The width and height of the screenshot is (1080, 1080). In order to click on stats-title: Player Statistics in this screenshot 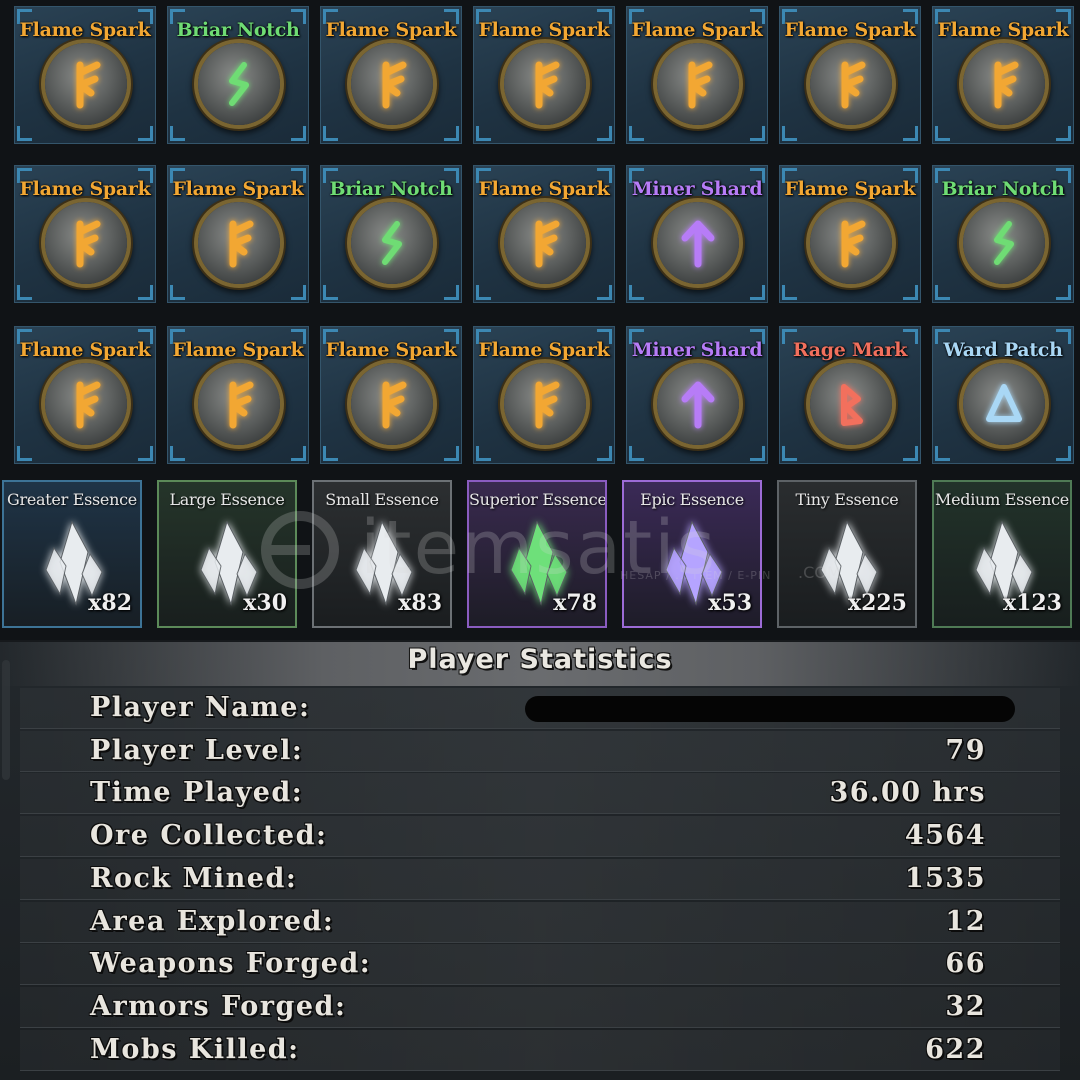, I will do `click(540, 659)`.